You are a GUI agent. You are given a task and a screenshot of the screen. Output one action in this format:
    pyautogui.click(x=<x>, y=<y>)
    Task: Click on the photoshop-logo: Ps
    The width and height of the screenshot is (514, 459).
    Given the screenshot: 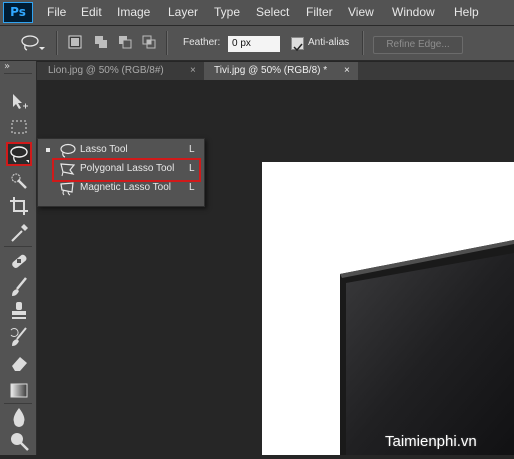 What is the action you would take?
    pyautogui.click(x=18, y=12)
    